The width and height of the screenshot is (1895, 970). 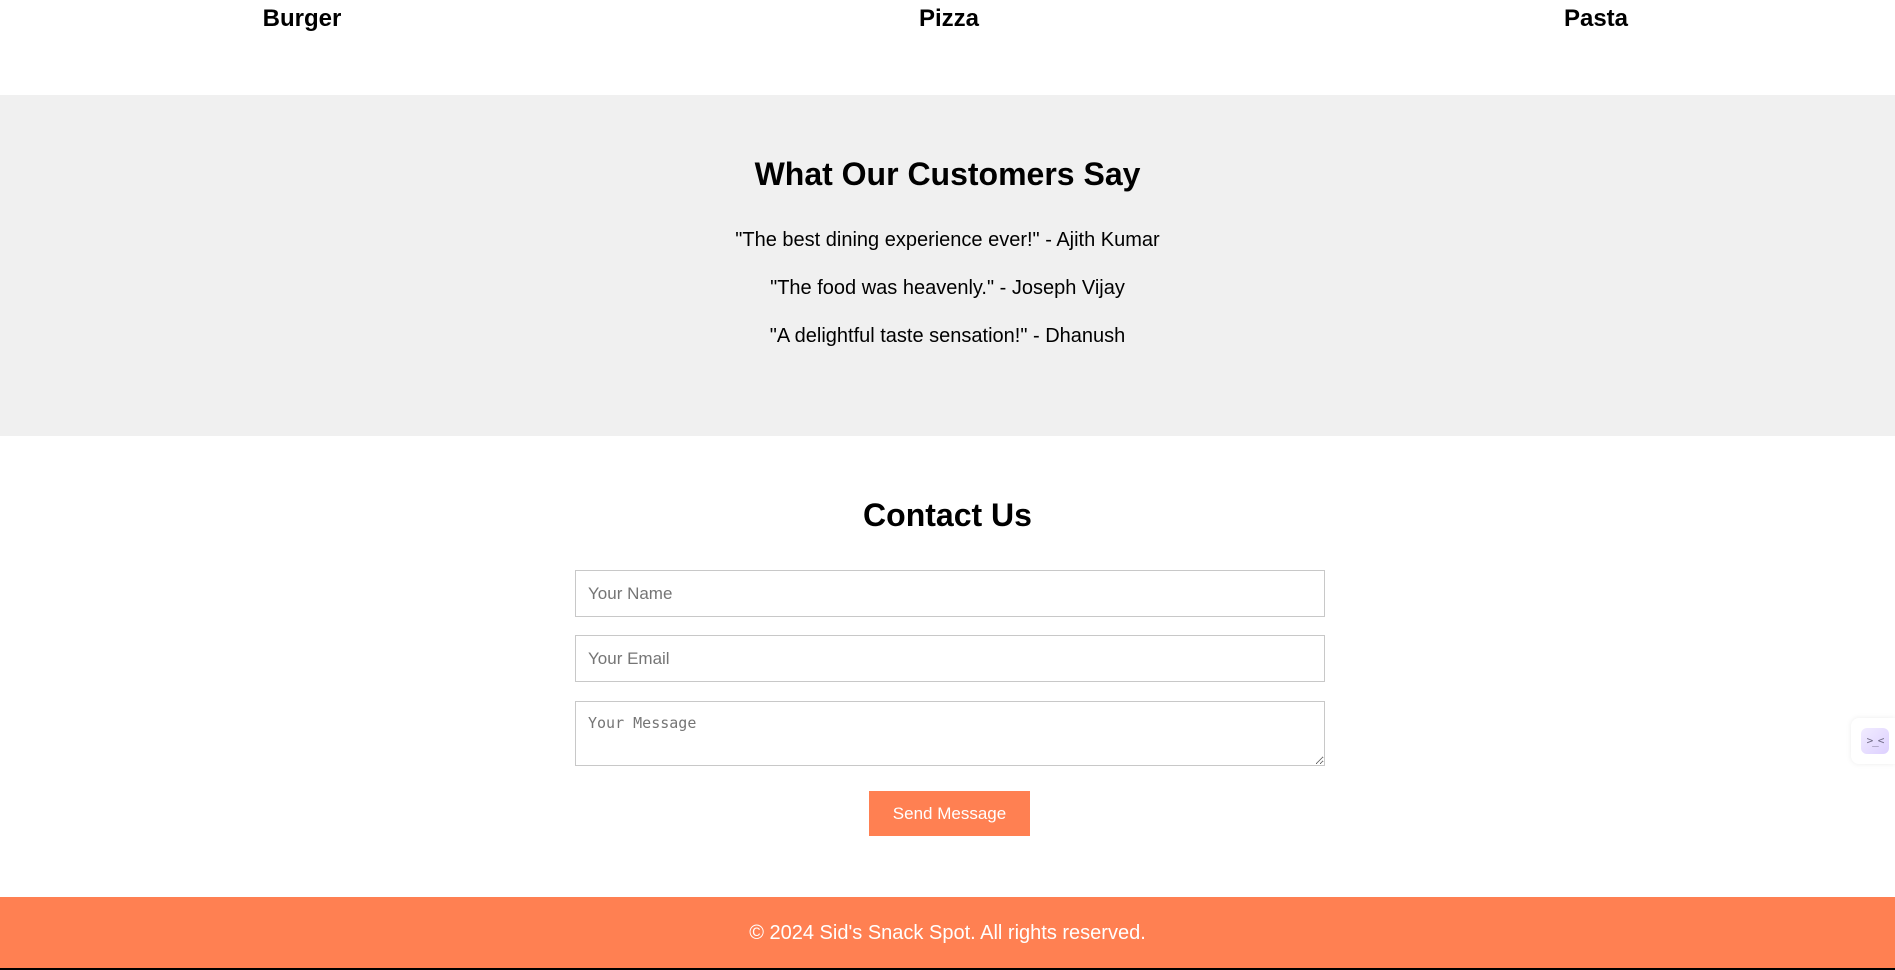 What do you see at coordinates (947, 515) in the screenshot?
I see `contact-title: Contact Us` at bounding box center [947, 515].